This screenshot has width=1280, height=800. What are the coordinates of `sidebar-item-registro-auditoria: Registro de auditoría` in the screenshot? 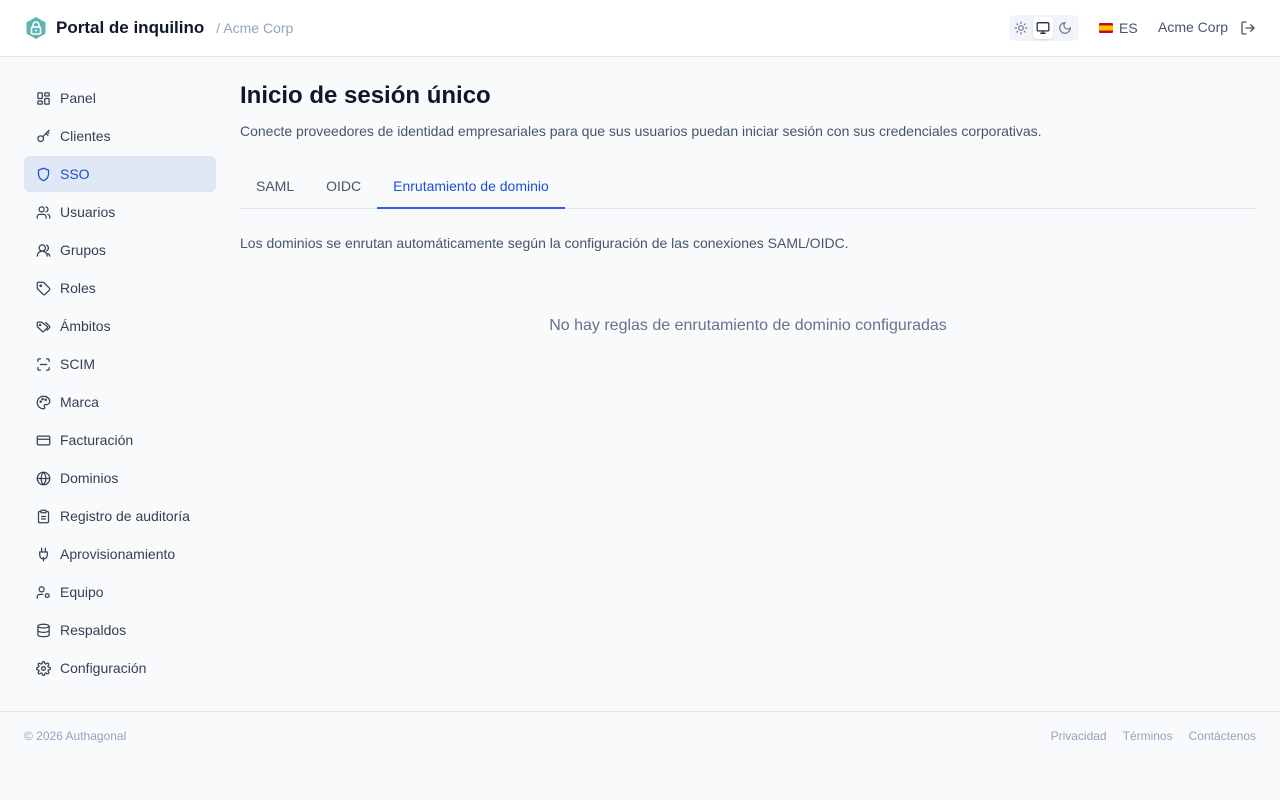 It's located at (120, 516).